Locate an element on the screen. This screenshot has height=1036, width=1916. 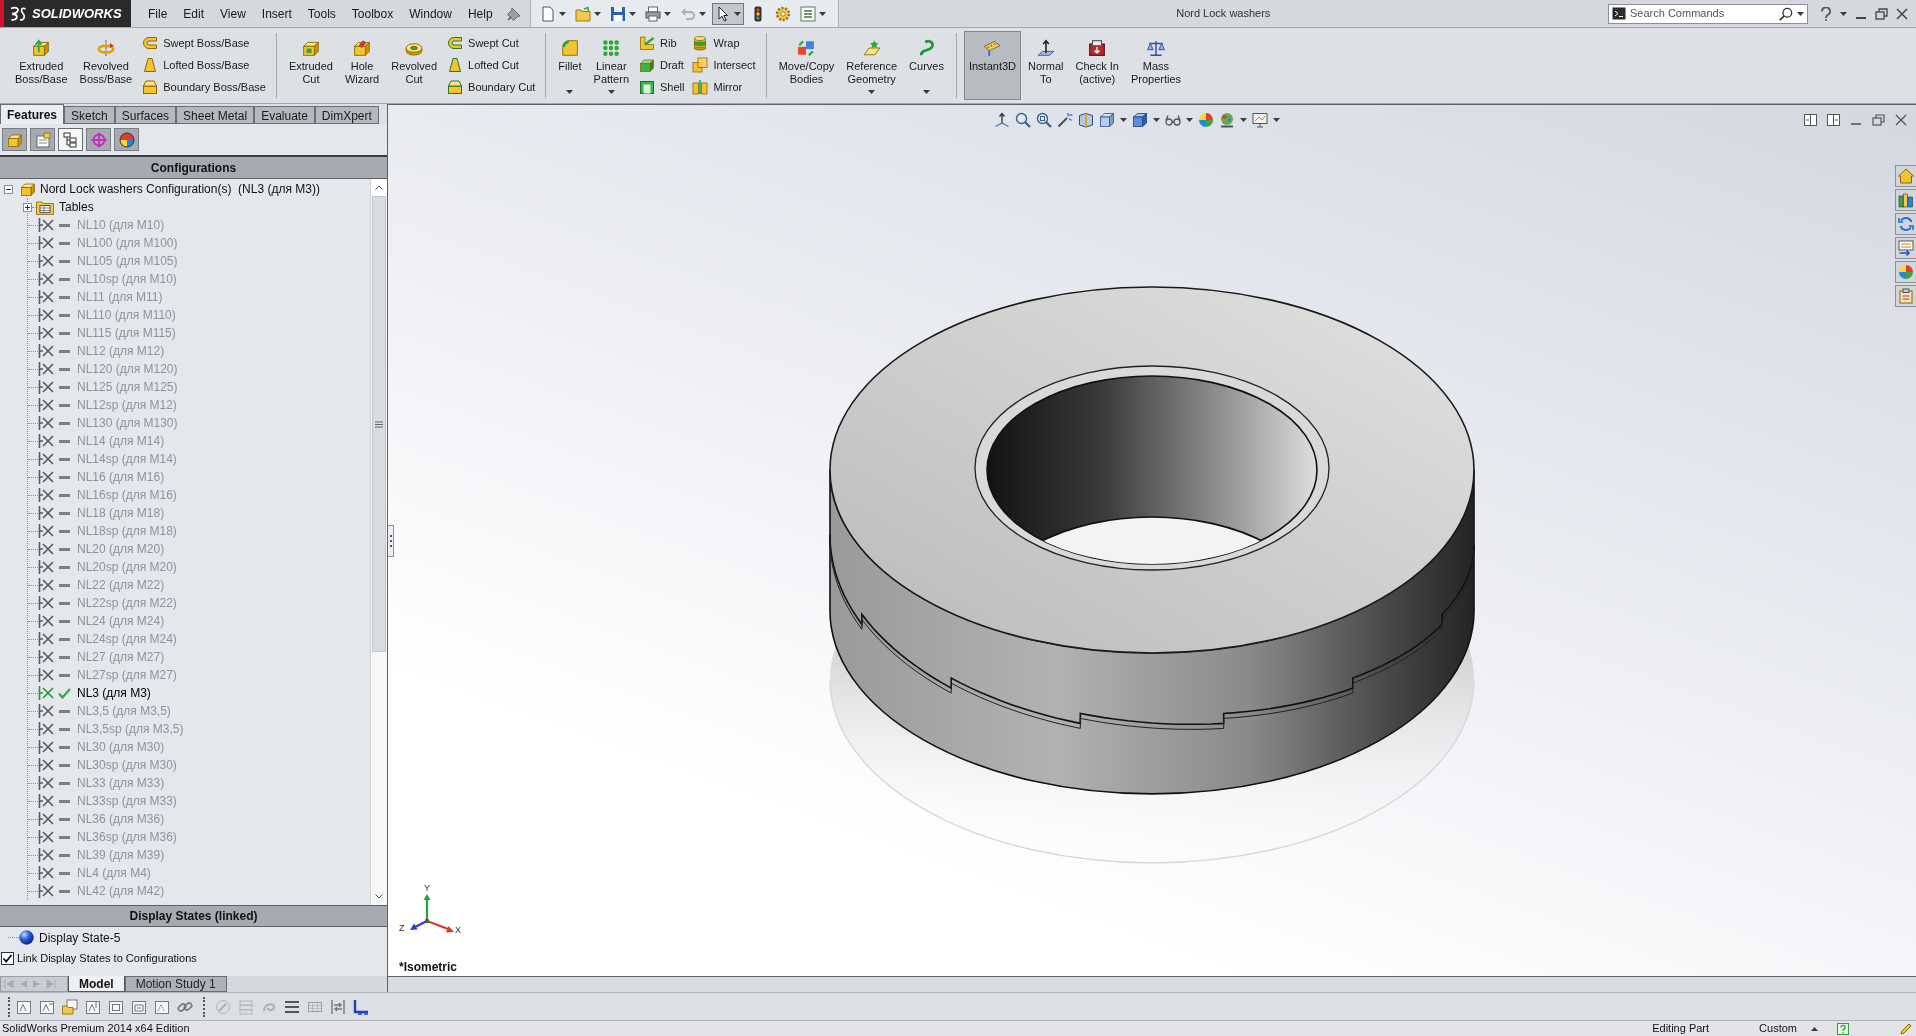
mirror-blocks-icon is located at coordinates (700, 87).